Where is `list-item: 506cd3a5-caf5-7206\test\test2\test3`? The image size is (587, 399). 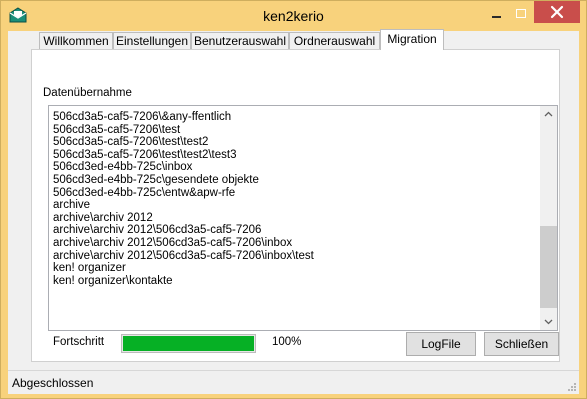 list-item: 506cd3a5-caf5-7206\test\test2\test3 is located at coordinates (183, 155).